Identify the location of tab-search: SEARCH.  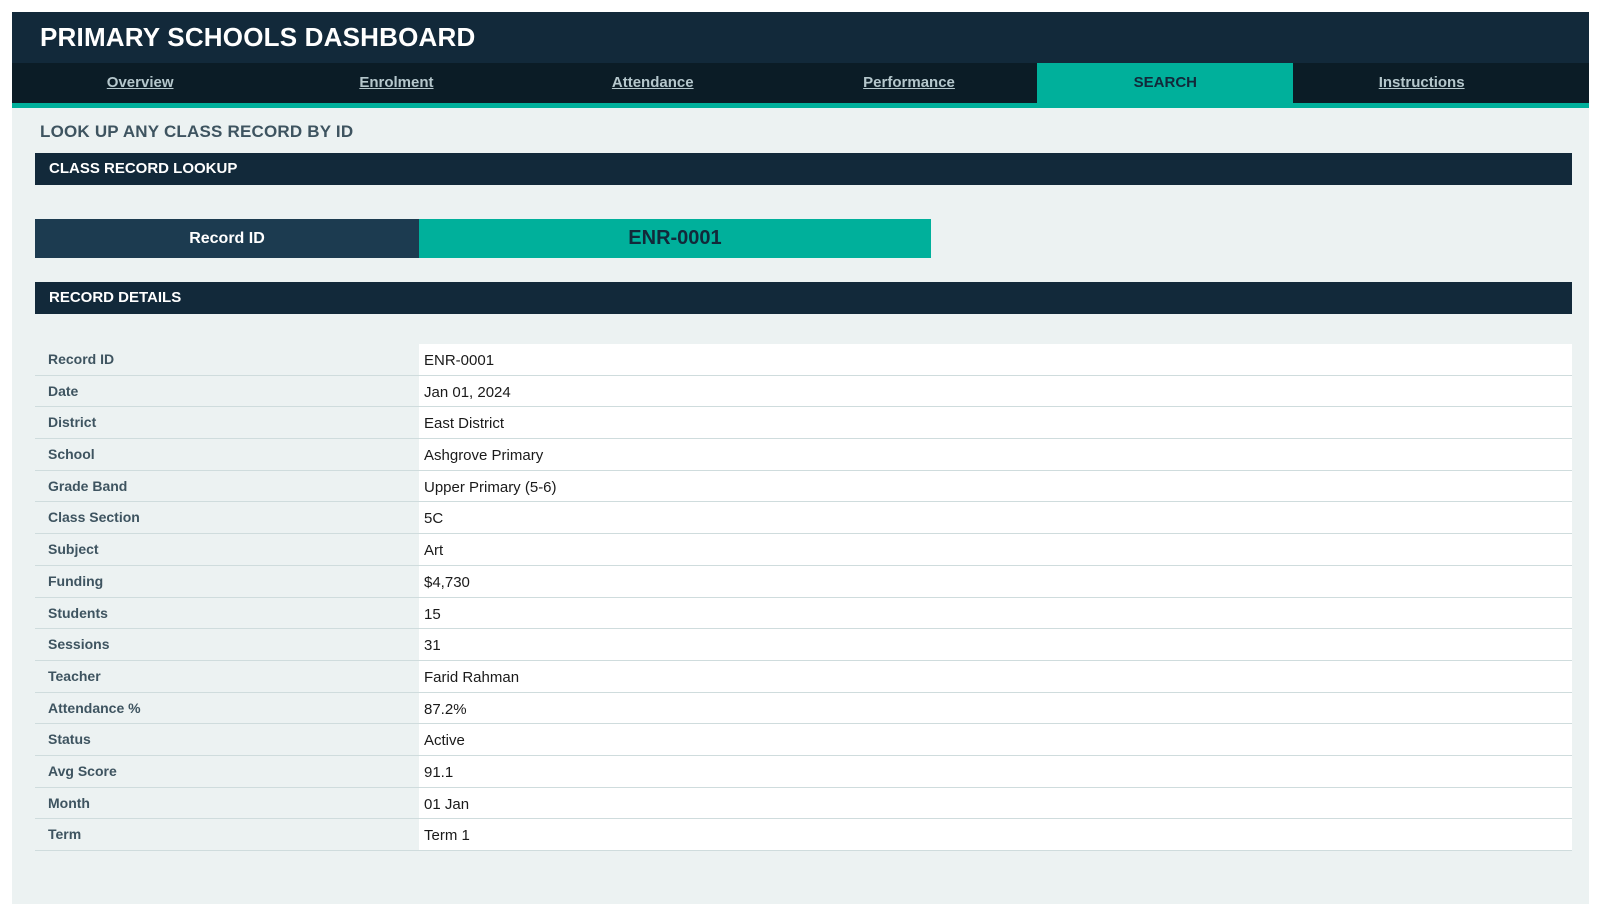
(1165, 83).